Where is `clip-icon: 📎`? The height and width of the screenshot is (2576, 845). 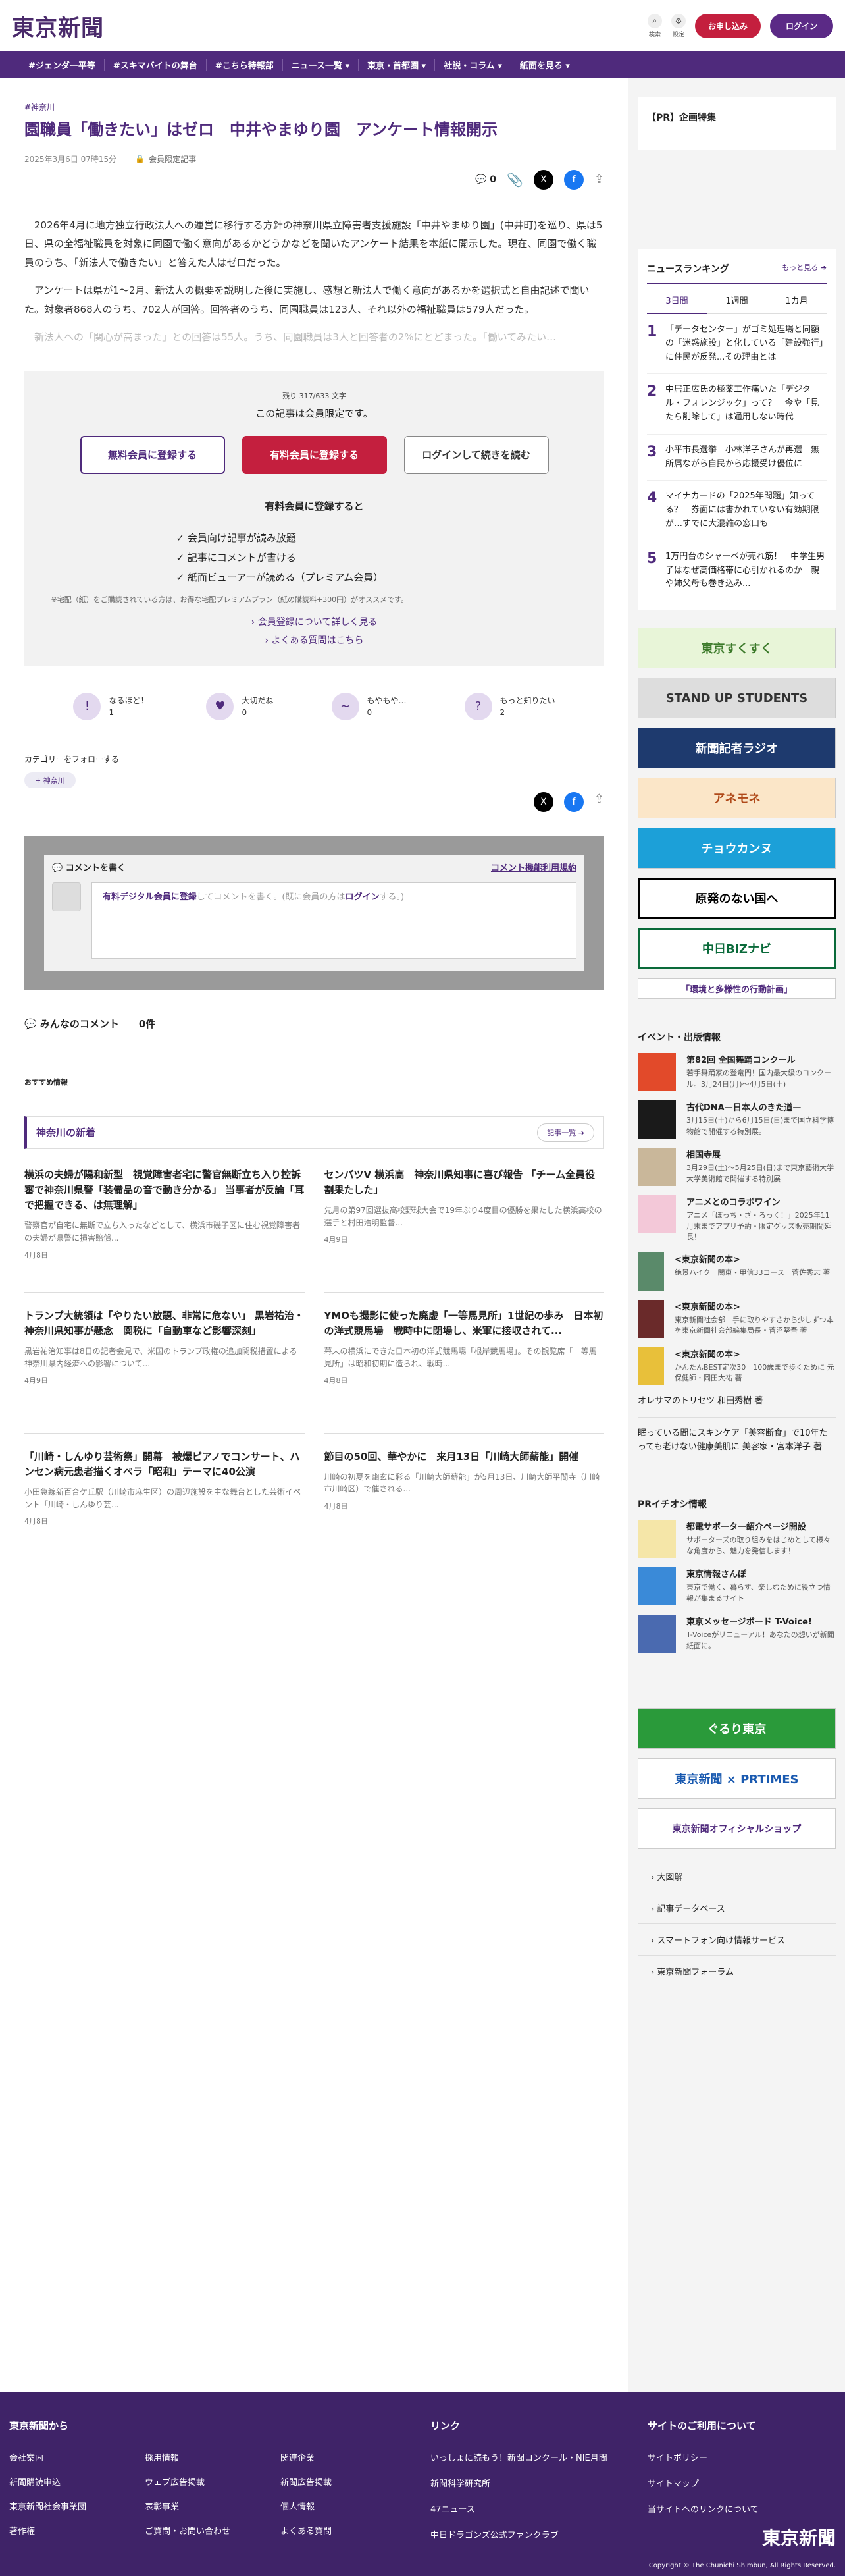
clip-icon: 📎 is located at coordinates (515, 180).